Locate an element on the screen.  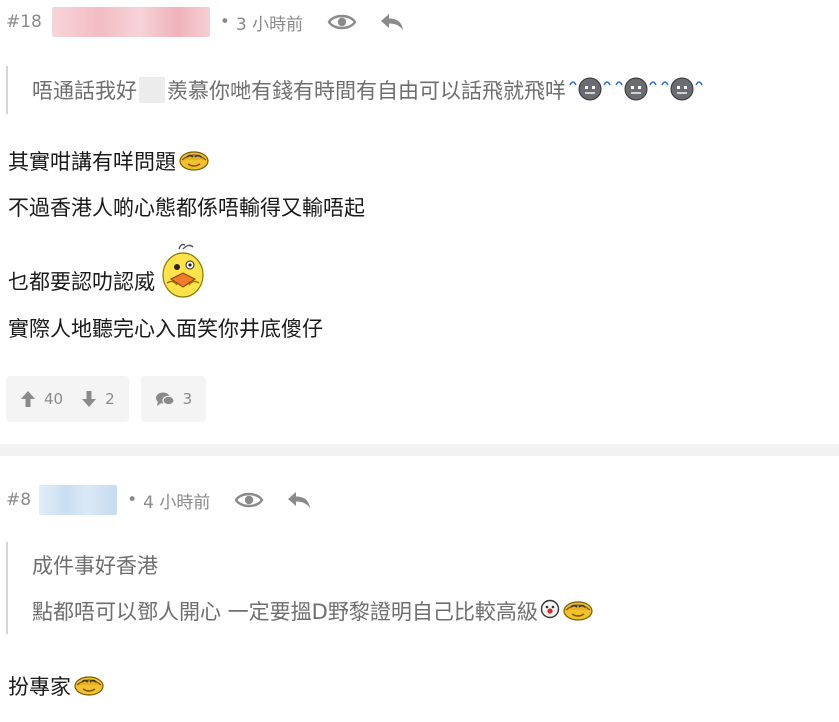
post-separator is located at coordinates (419, 450).